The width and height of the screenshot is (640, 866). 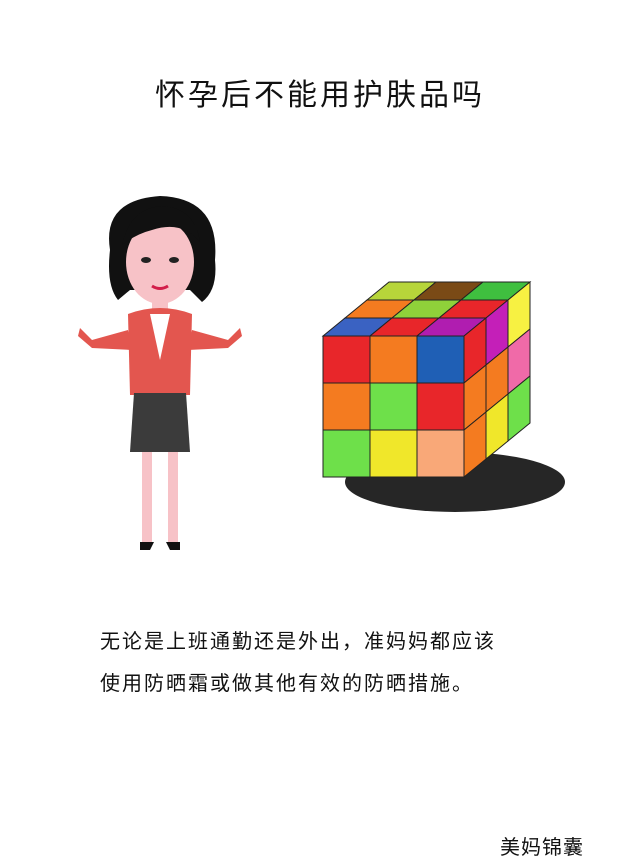 What do you see at coordinates (160, 373) in the screenshot?
I see `woman-illustration` at bounding box center [160, 373].